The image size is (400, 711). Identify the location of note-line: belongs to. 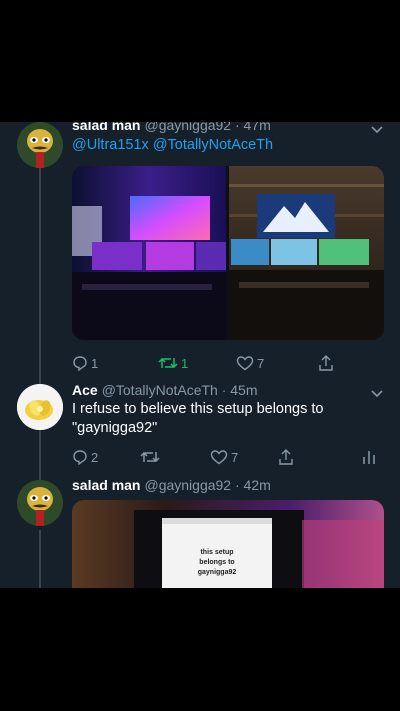
(217, 562).